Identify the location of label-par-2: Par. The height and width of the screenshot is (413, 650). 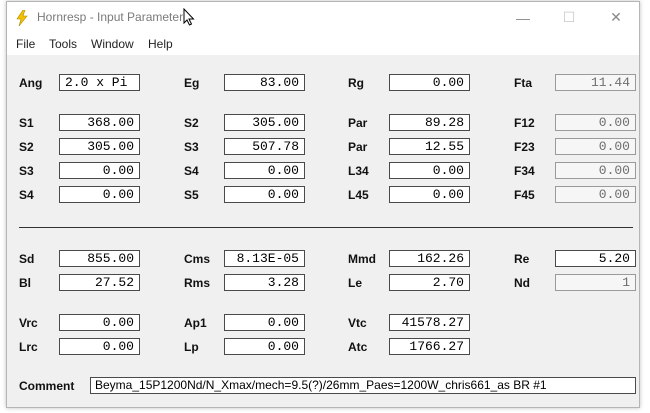
(358, 147).